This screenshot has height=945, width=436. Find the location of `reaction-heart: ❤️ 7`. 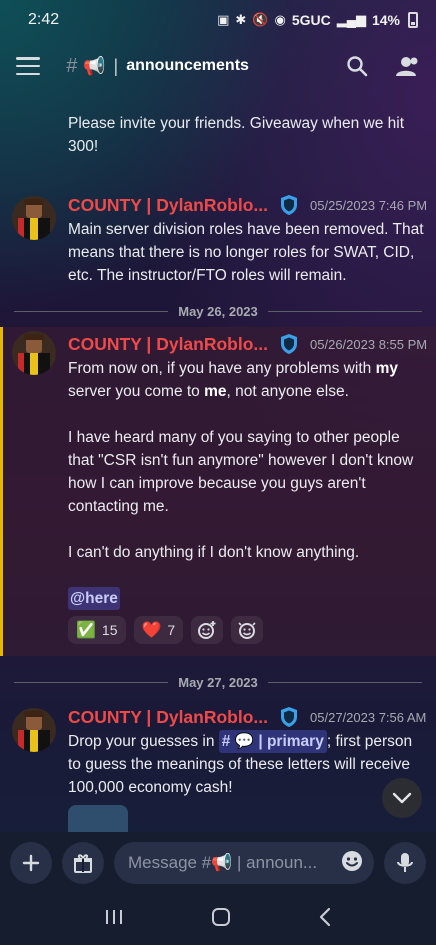

reaction-heart: ❤️ 7 is located at coordinates (158, 630).